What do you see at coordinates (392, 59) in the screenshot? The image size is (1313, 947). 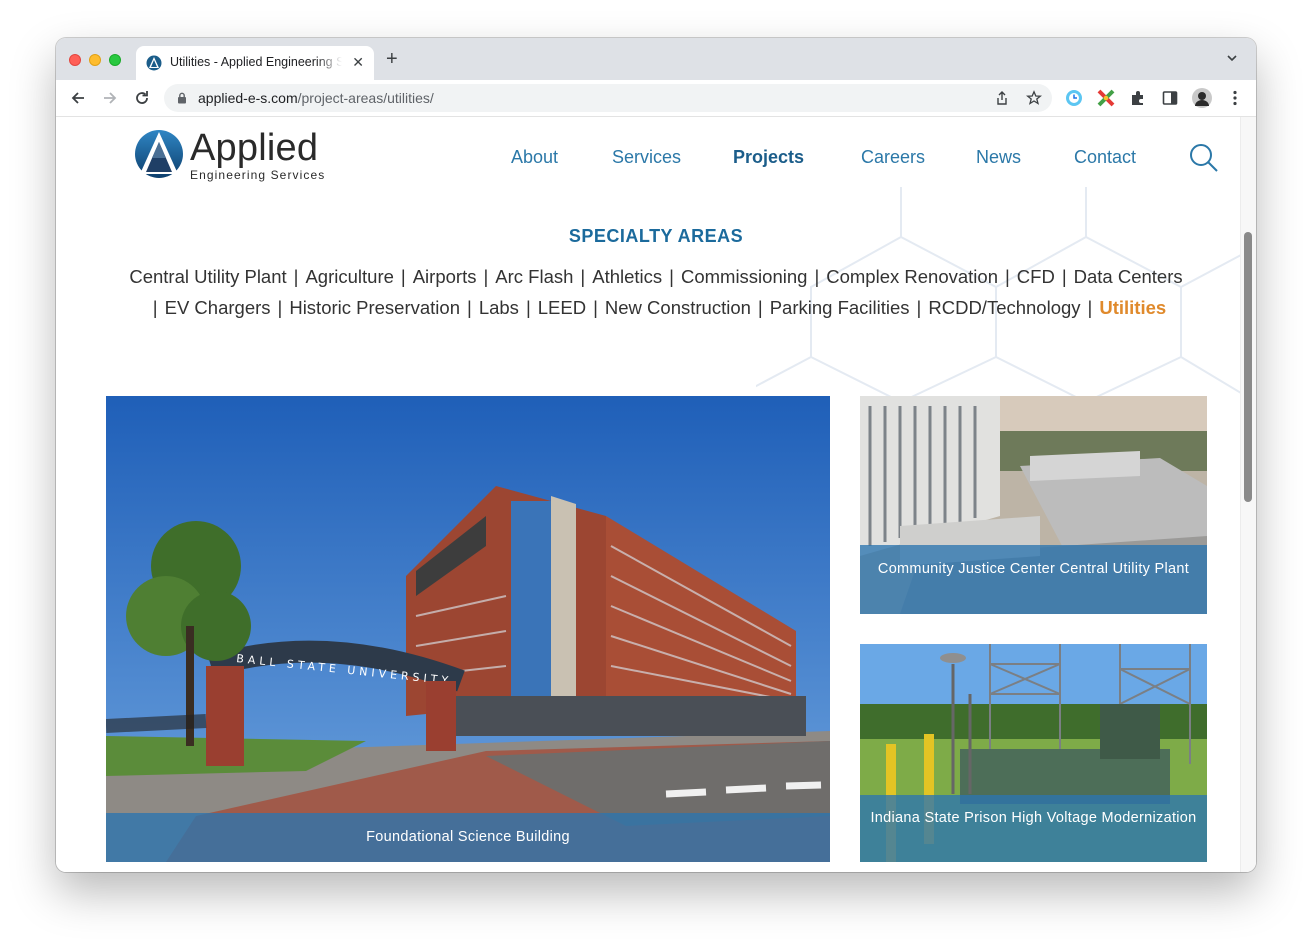 I see `new-tab-button: +` at bounding box center [392, 59].